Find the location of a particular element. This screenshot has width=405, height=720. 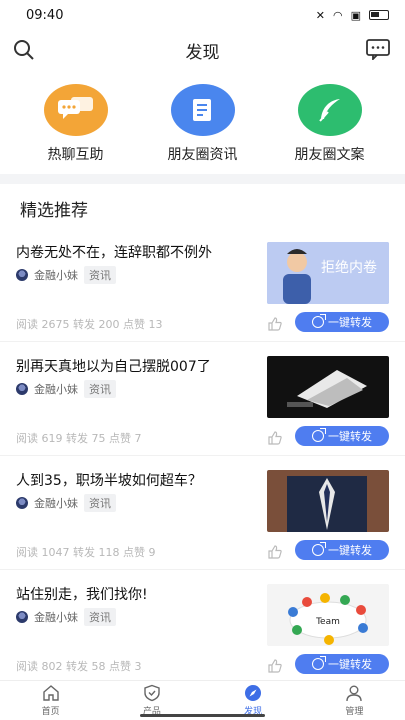

wifi-icon: ◠ is located at coordinates (337, 15).